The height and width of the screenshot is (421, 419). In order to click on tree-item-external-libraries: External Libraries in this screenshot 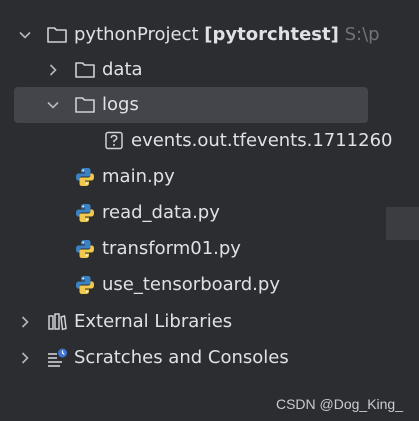, I will do `click(209, 322)`.